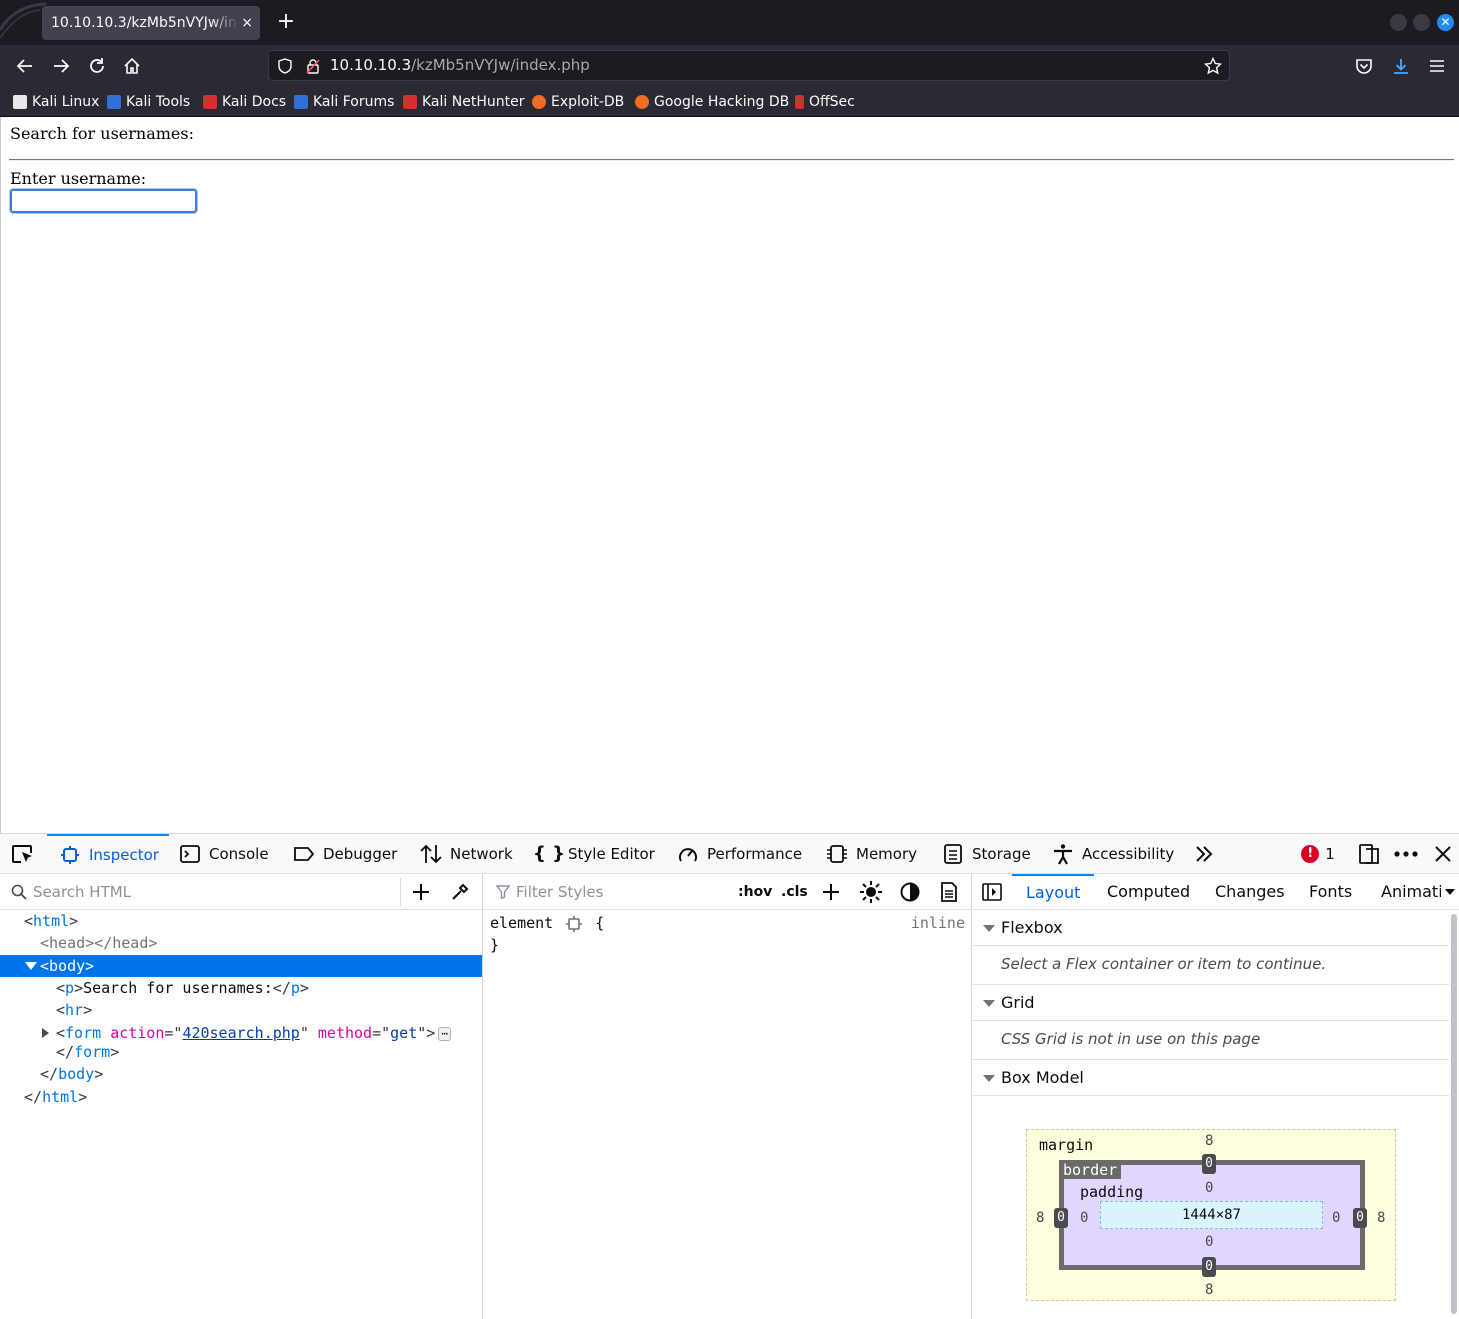  Describe the element at coordinates (1369, 854) in the screenshot. I see `responsive-design-button` at that location.